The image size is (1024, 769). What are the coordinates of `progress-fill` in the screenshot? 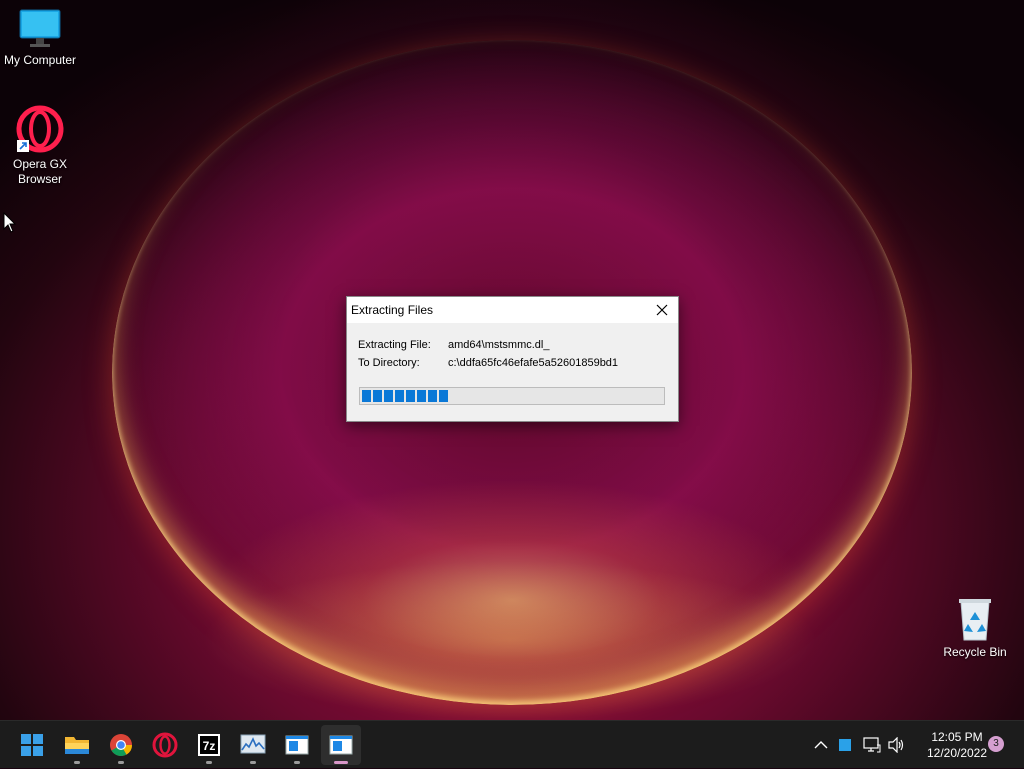 It's located at (405, 396).